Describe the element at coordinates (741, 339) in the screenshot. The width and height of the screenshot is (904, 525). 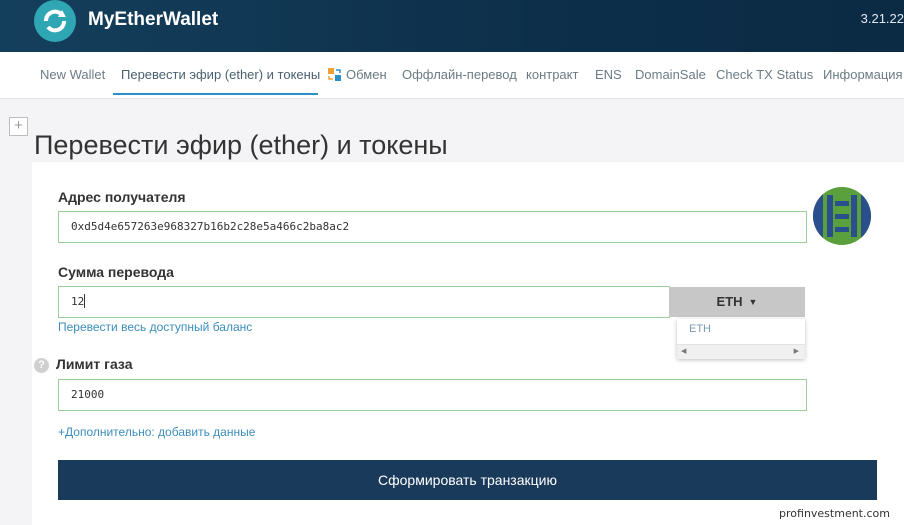
I see `currency-dropdown-menu: ETH ◀ ▶` at that location.